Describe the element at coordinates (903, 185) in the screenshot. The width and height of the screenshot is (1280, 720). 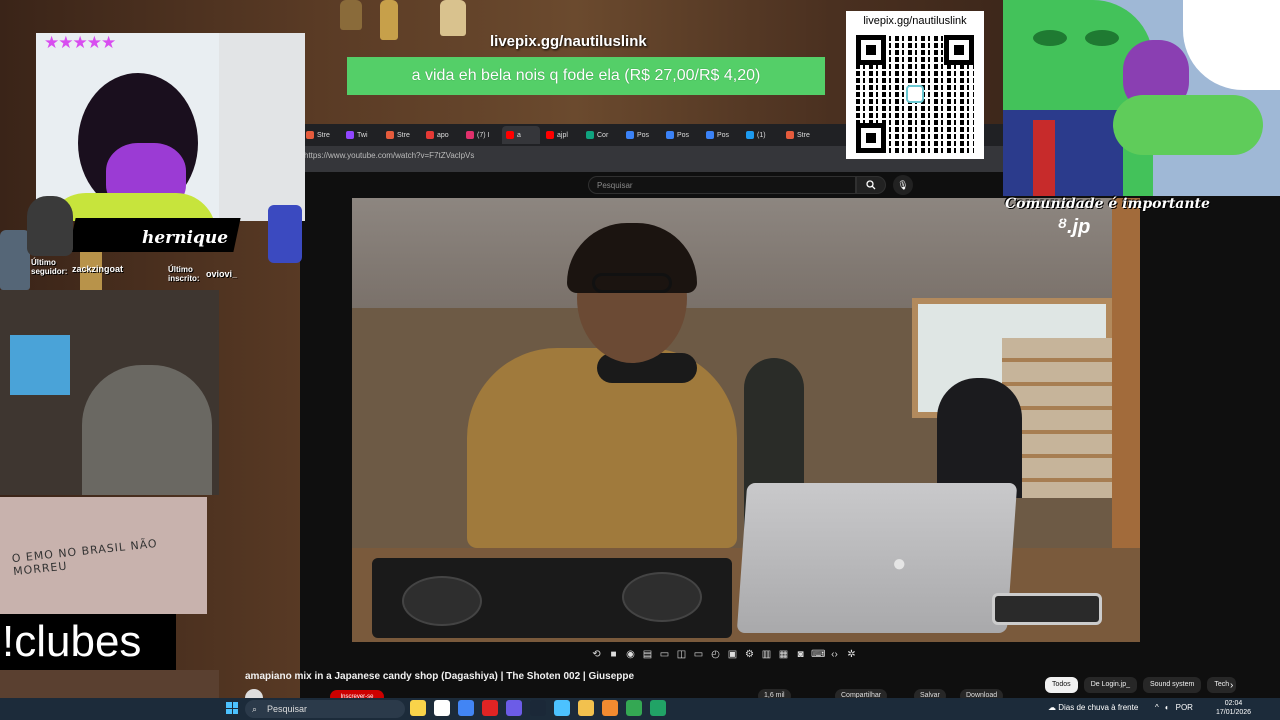
I see `mic-button: 🎙` at that location.